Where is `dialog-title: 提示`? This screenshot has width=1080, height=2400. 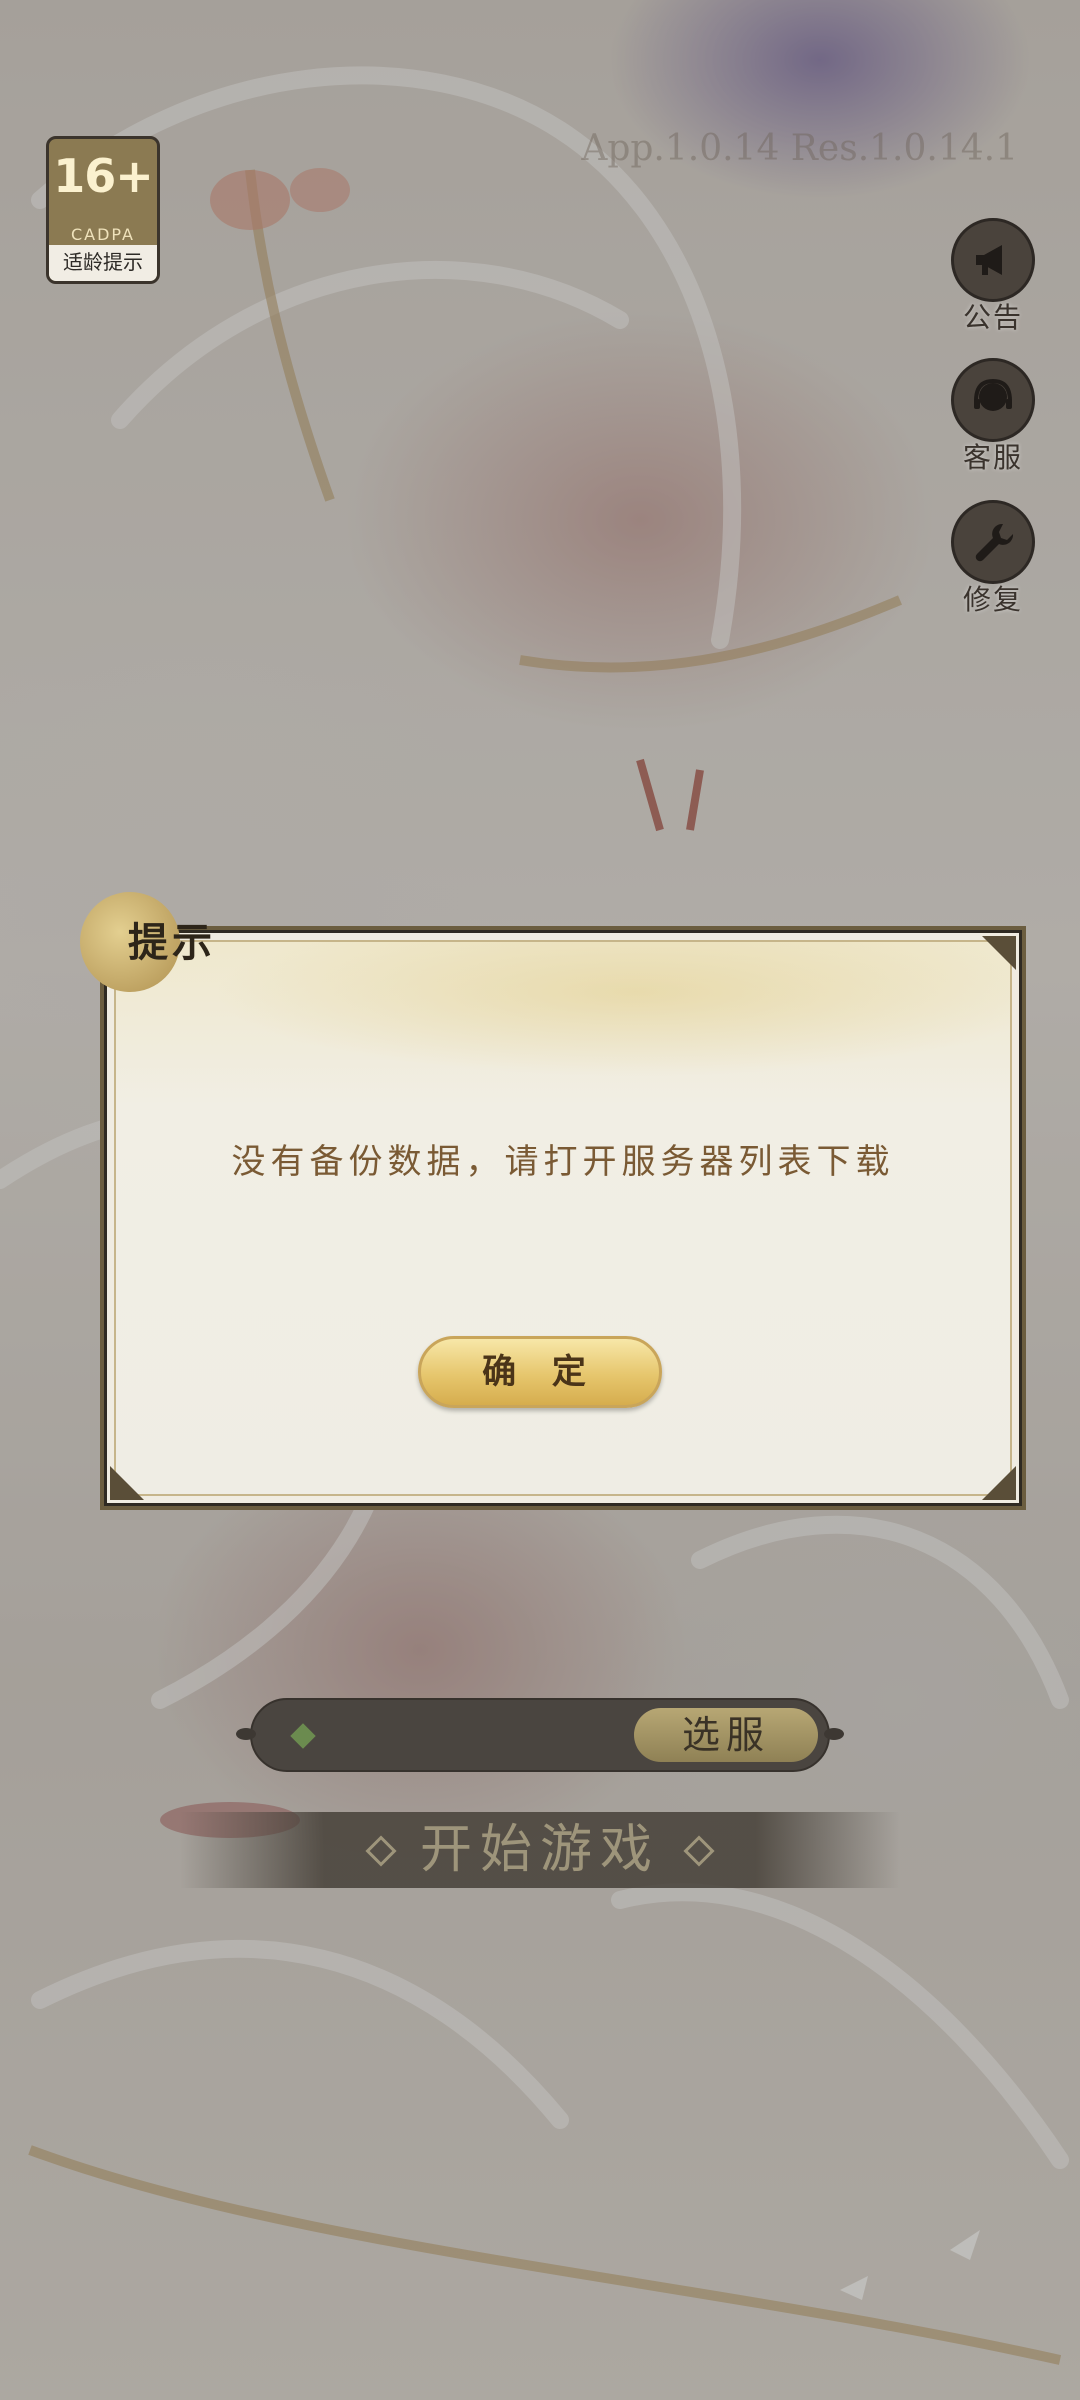
dialog-title: 提示 is located at coordinates (172, 942).